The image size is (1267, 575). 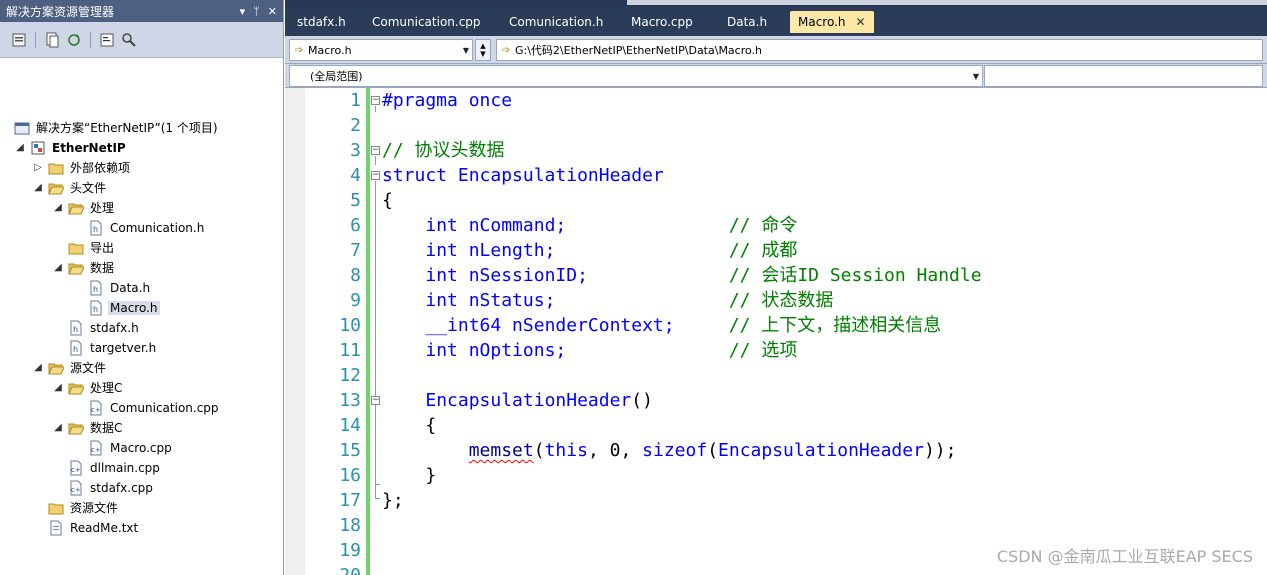 What do you see at coordinates (256, 11) in the screenshot?
I see `pin-icon: ᛘ` at bounding box center [256, 11].